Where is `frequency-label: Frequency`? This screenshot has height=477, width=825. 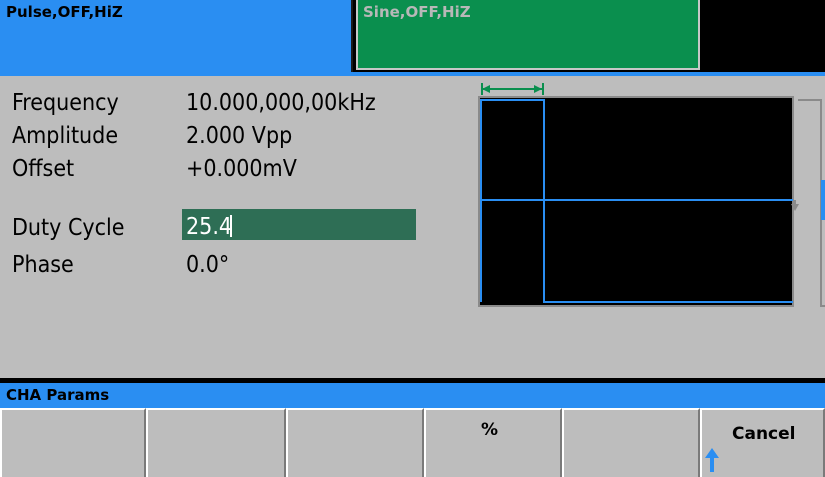 frequency-label: Frequency is located at coordinates (65, 103).